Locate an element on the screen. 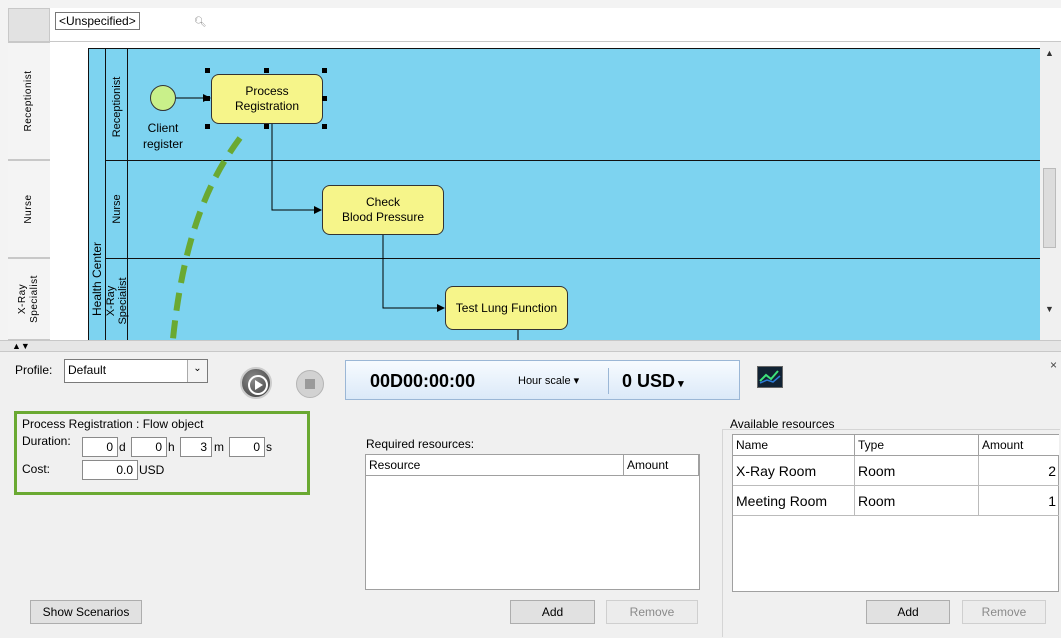 The image size is (1061, 638). profile-select: Default ⌄ is located at coordinates (136, 371).